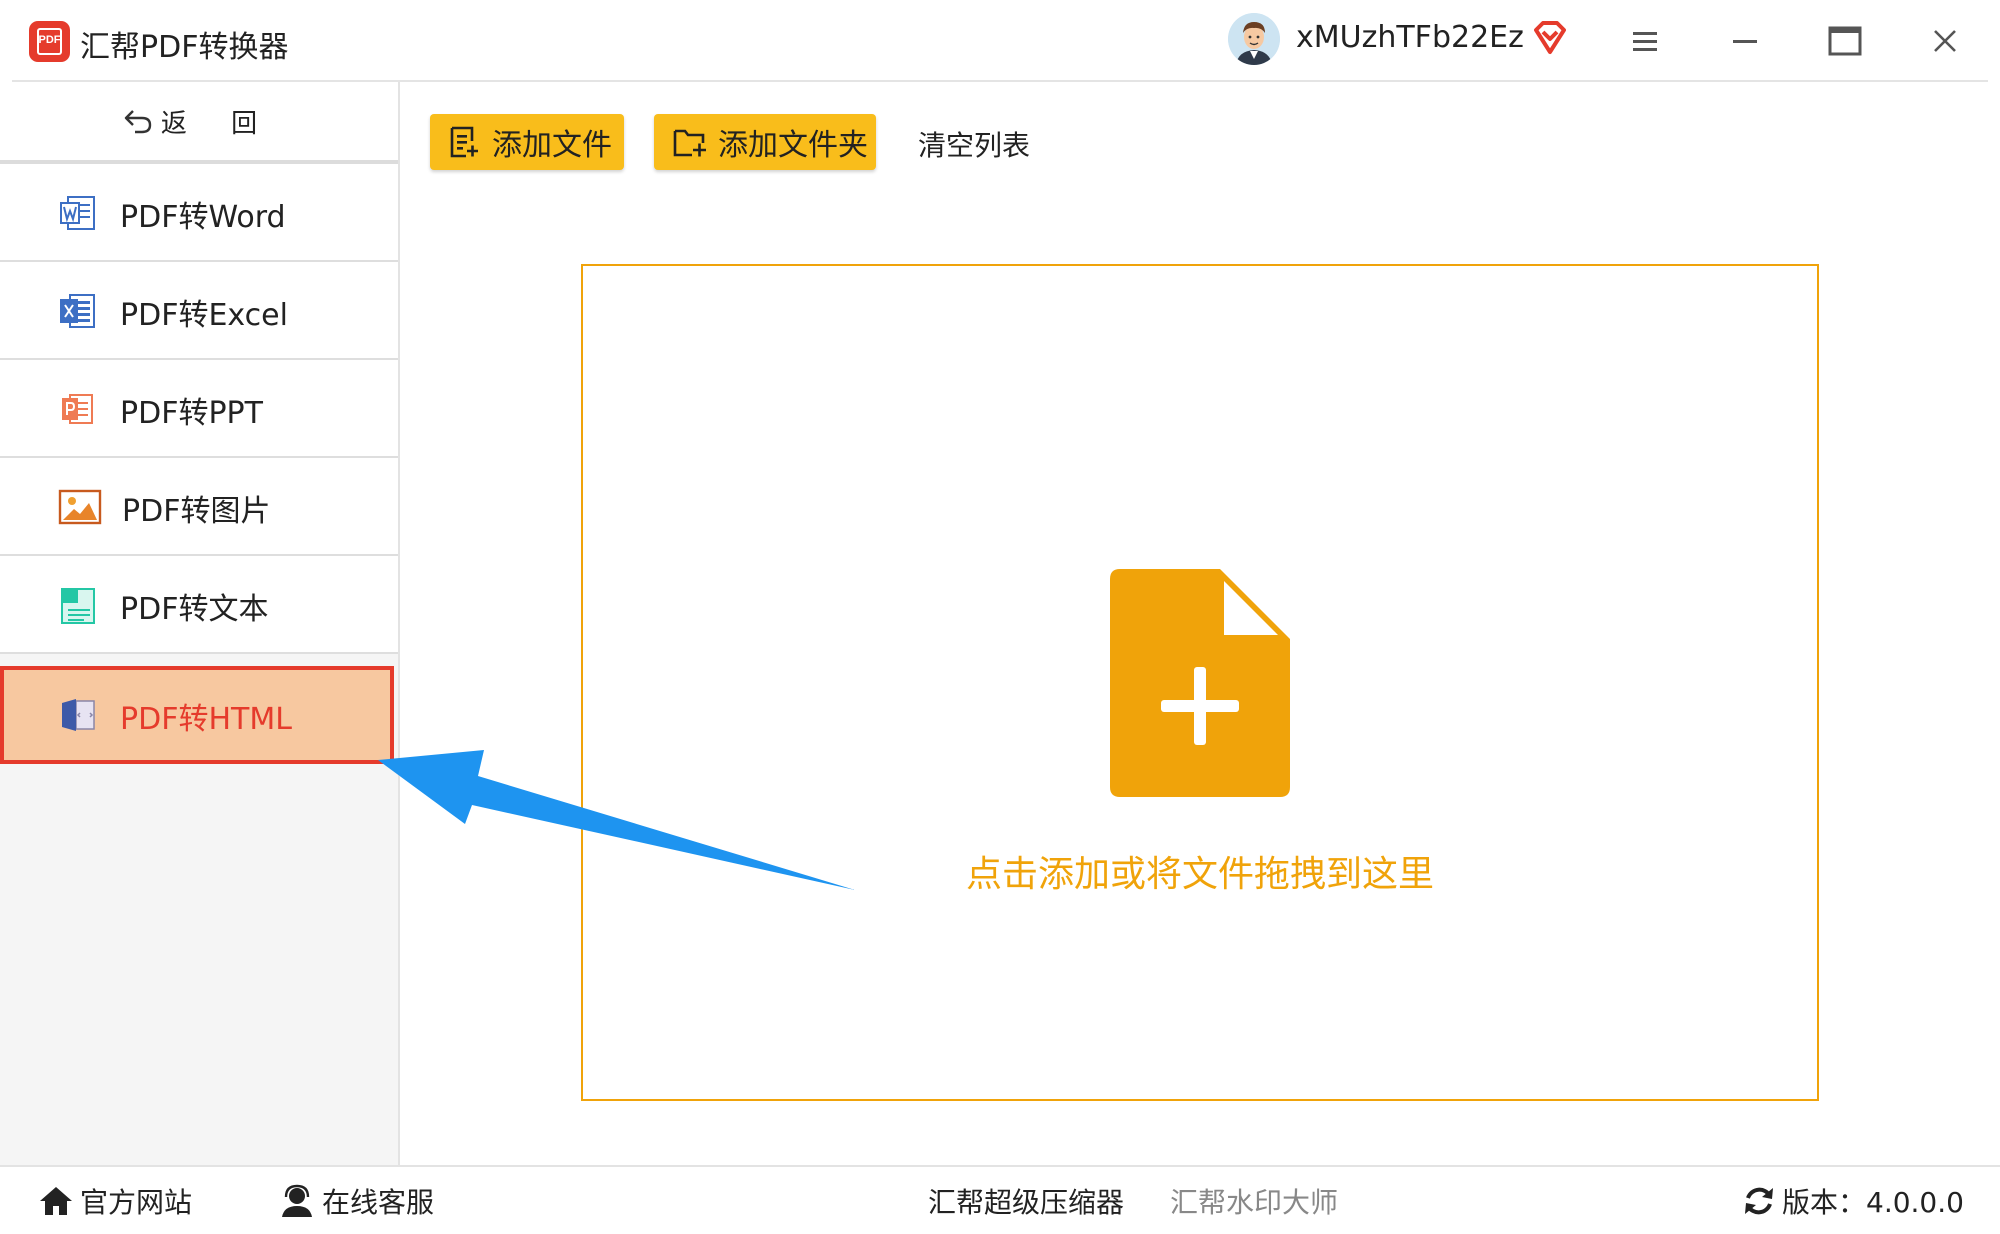 The image size is (2000, 1234). What do you see at coordinates (80, 507) in the screenshot?
I see `image-icon` at bounding box center [80, 507].